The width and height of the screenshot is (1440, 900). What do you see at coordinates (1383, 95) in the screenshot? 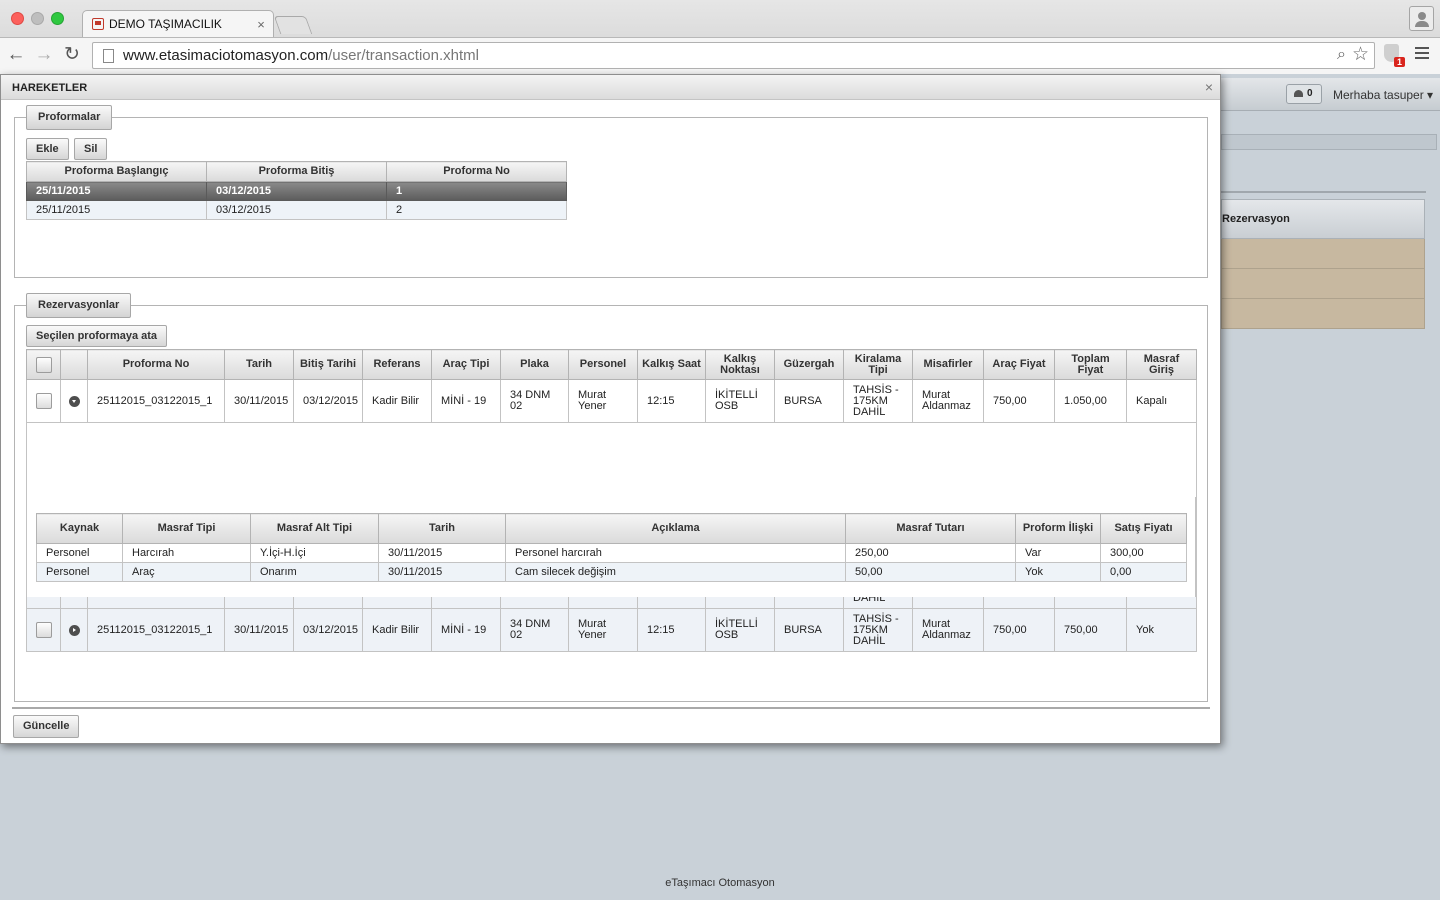
I see `user-menu: Merhaba tasuper ▾` at bounding box center [1383, 95].